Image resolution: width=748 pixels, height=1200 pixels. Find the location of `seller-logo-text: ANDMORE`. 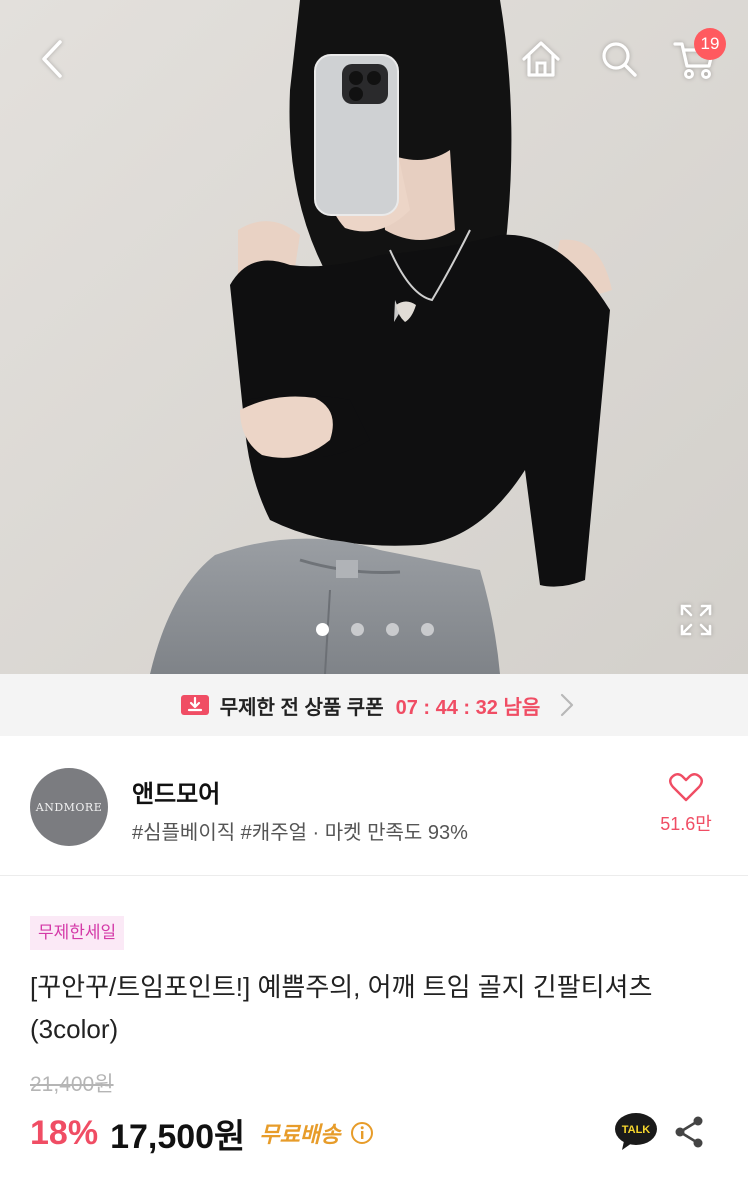

seller-logo-text: ANDMORE is located at coordinates (69, 807).